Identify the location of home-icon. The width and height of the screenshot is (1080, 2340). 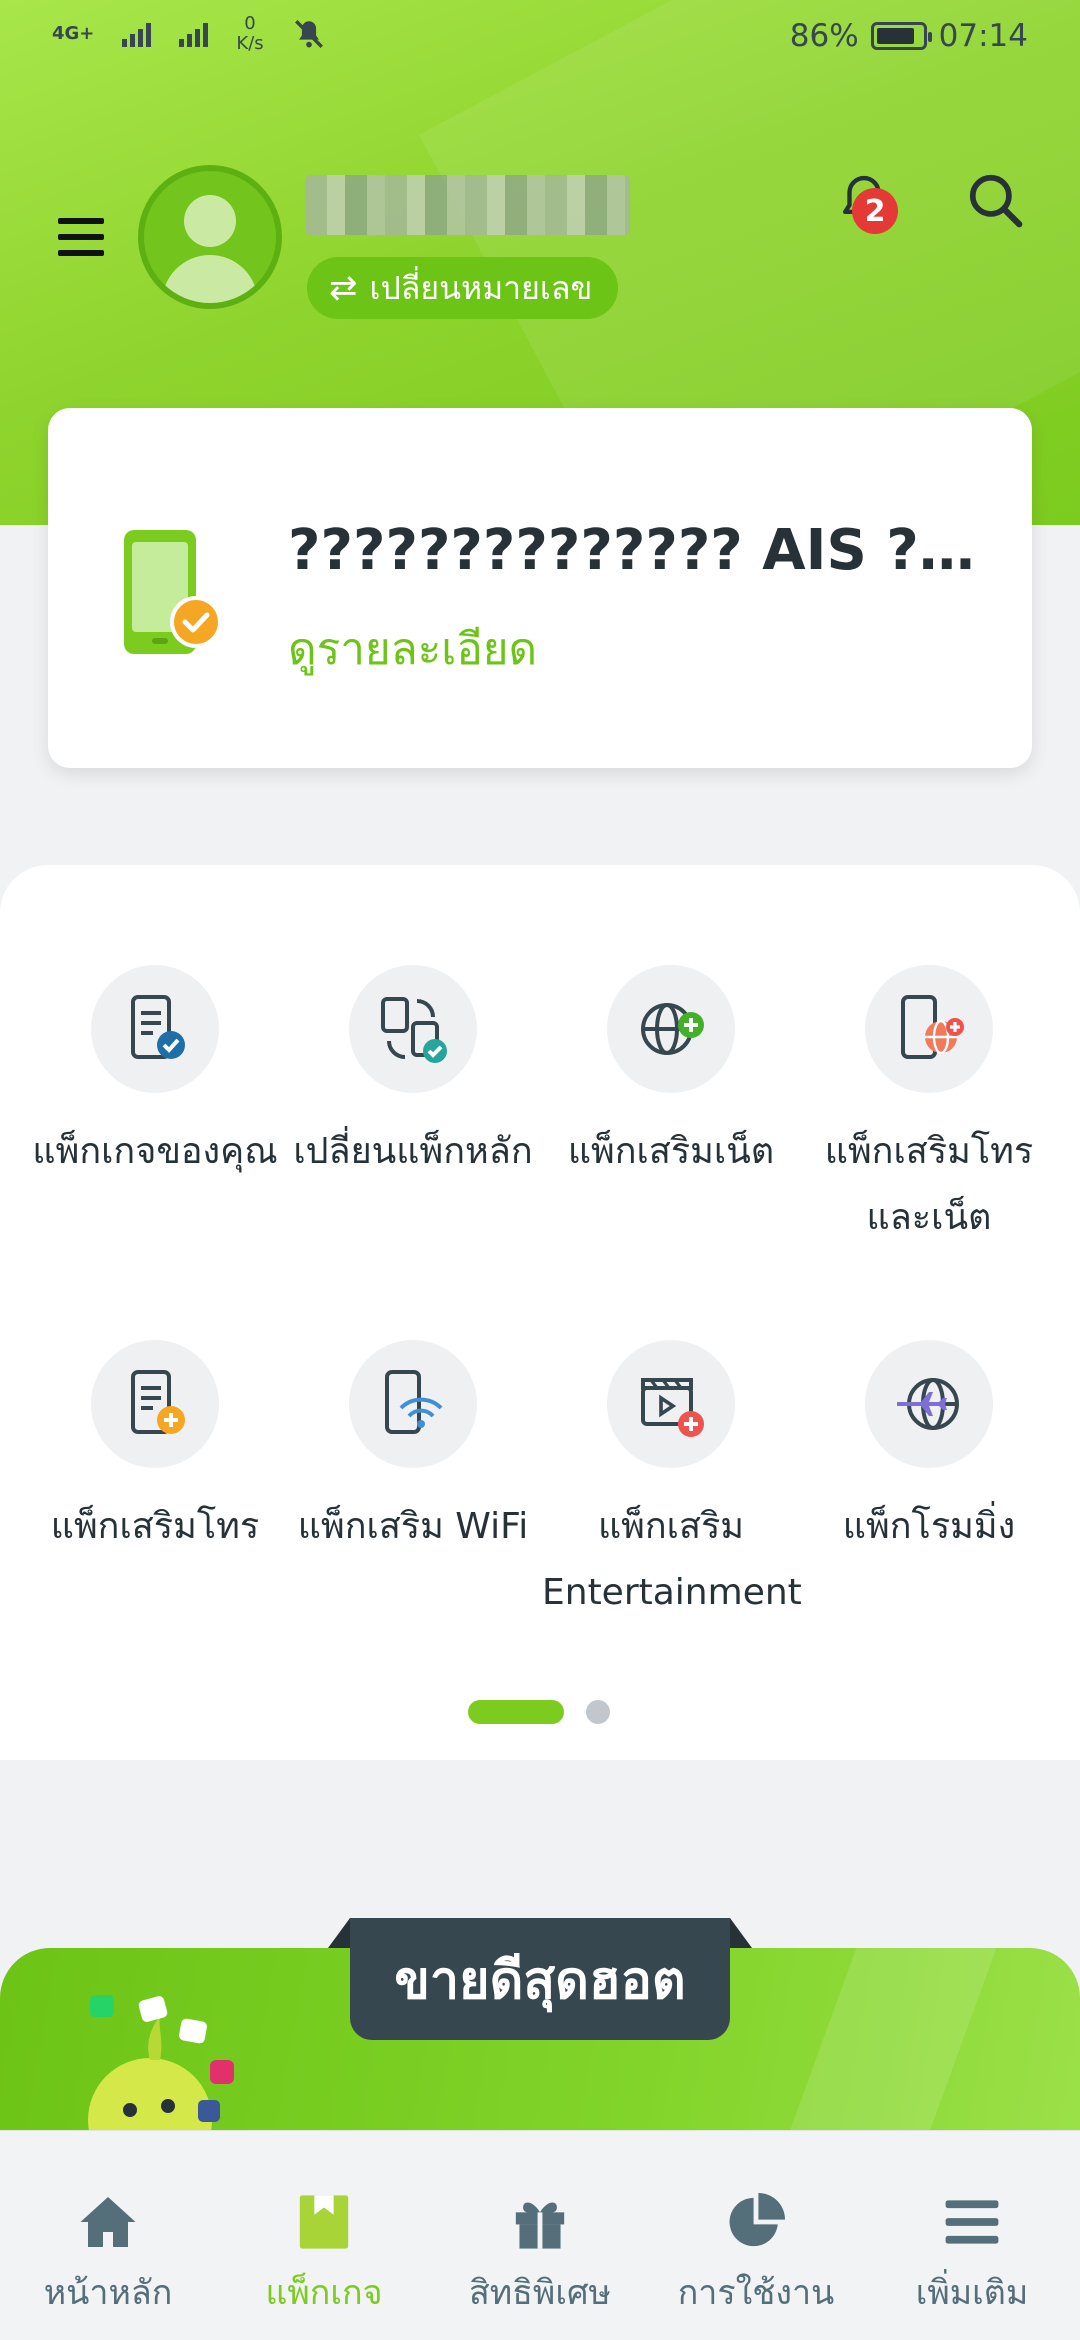
(108, 2222).